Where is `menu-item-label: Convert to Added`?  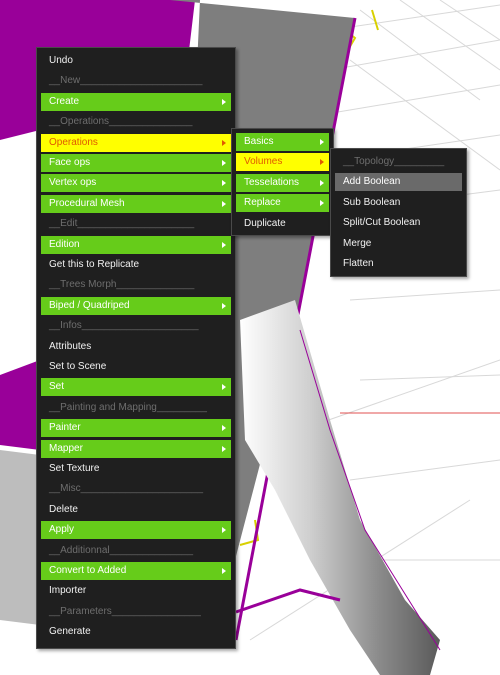
menu-item-label: Convert to Added is located at coordinates (88, 570).